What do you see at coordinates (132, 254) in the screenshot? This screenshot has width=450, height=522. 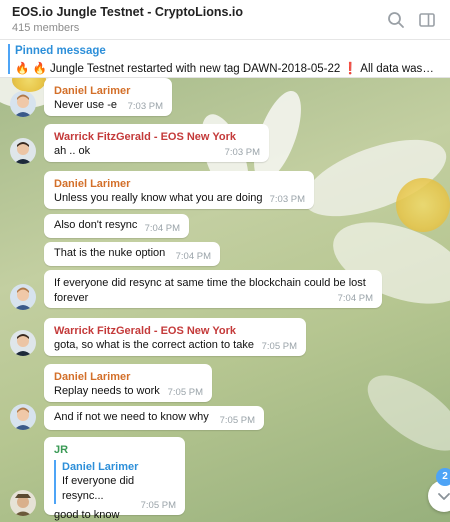 I see `message-bubble: That is the nuke option 7:04 PM` at bounding box center [132, 254].